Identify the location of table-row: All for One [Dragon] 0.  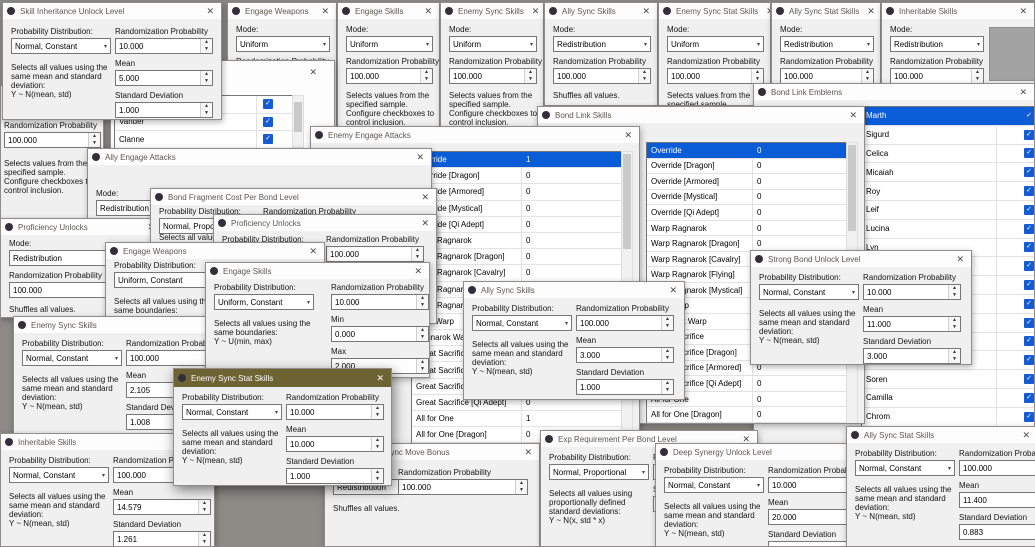
(747, 415).